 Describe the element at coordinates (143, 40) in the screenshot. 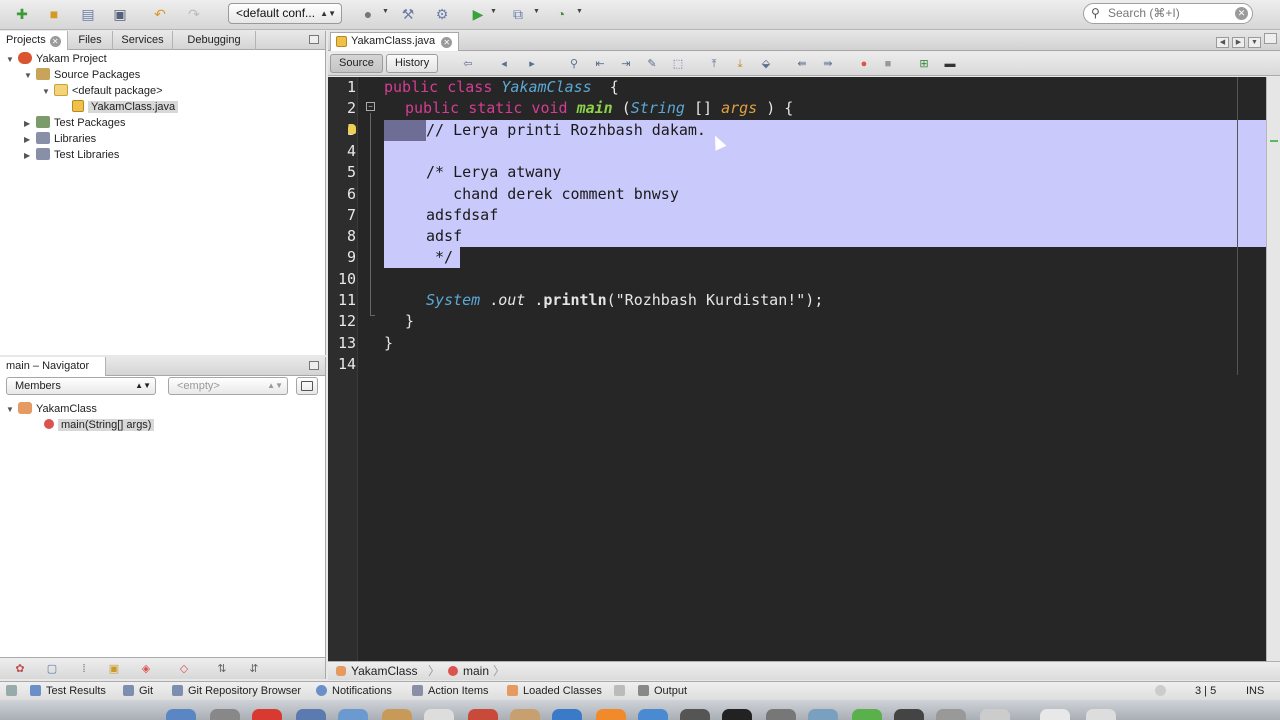

I see `tab-services: Services` at that location.